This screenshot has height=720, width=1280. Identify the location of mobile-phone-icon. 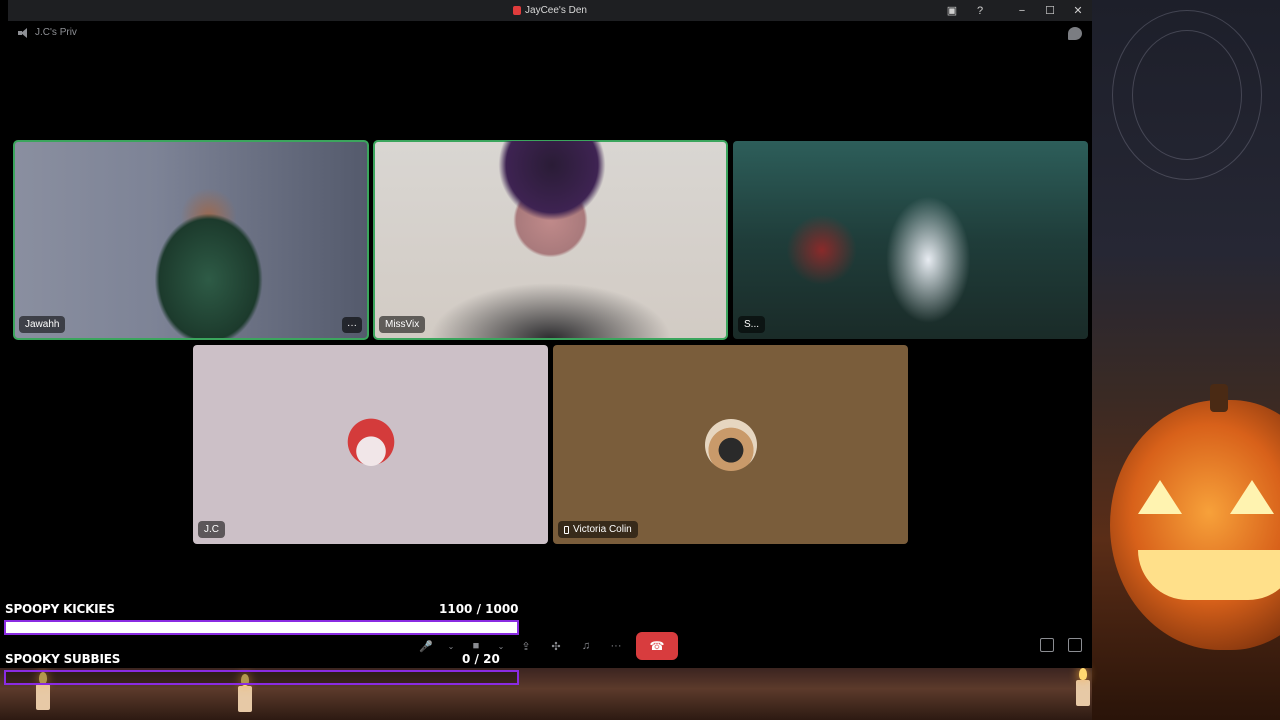
(566, 529).